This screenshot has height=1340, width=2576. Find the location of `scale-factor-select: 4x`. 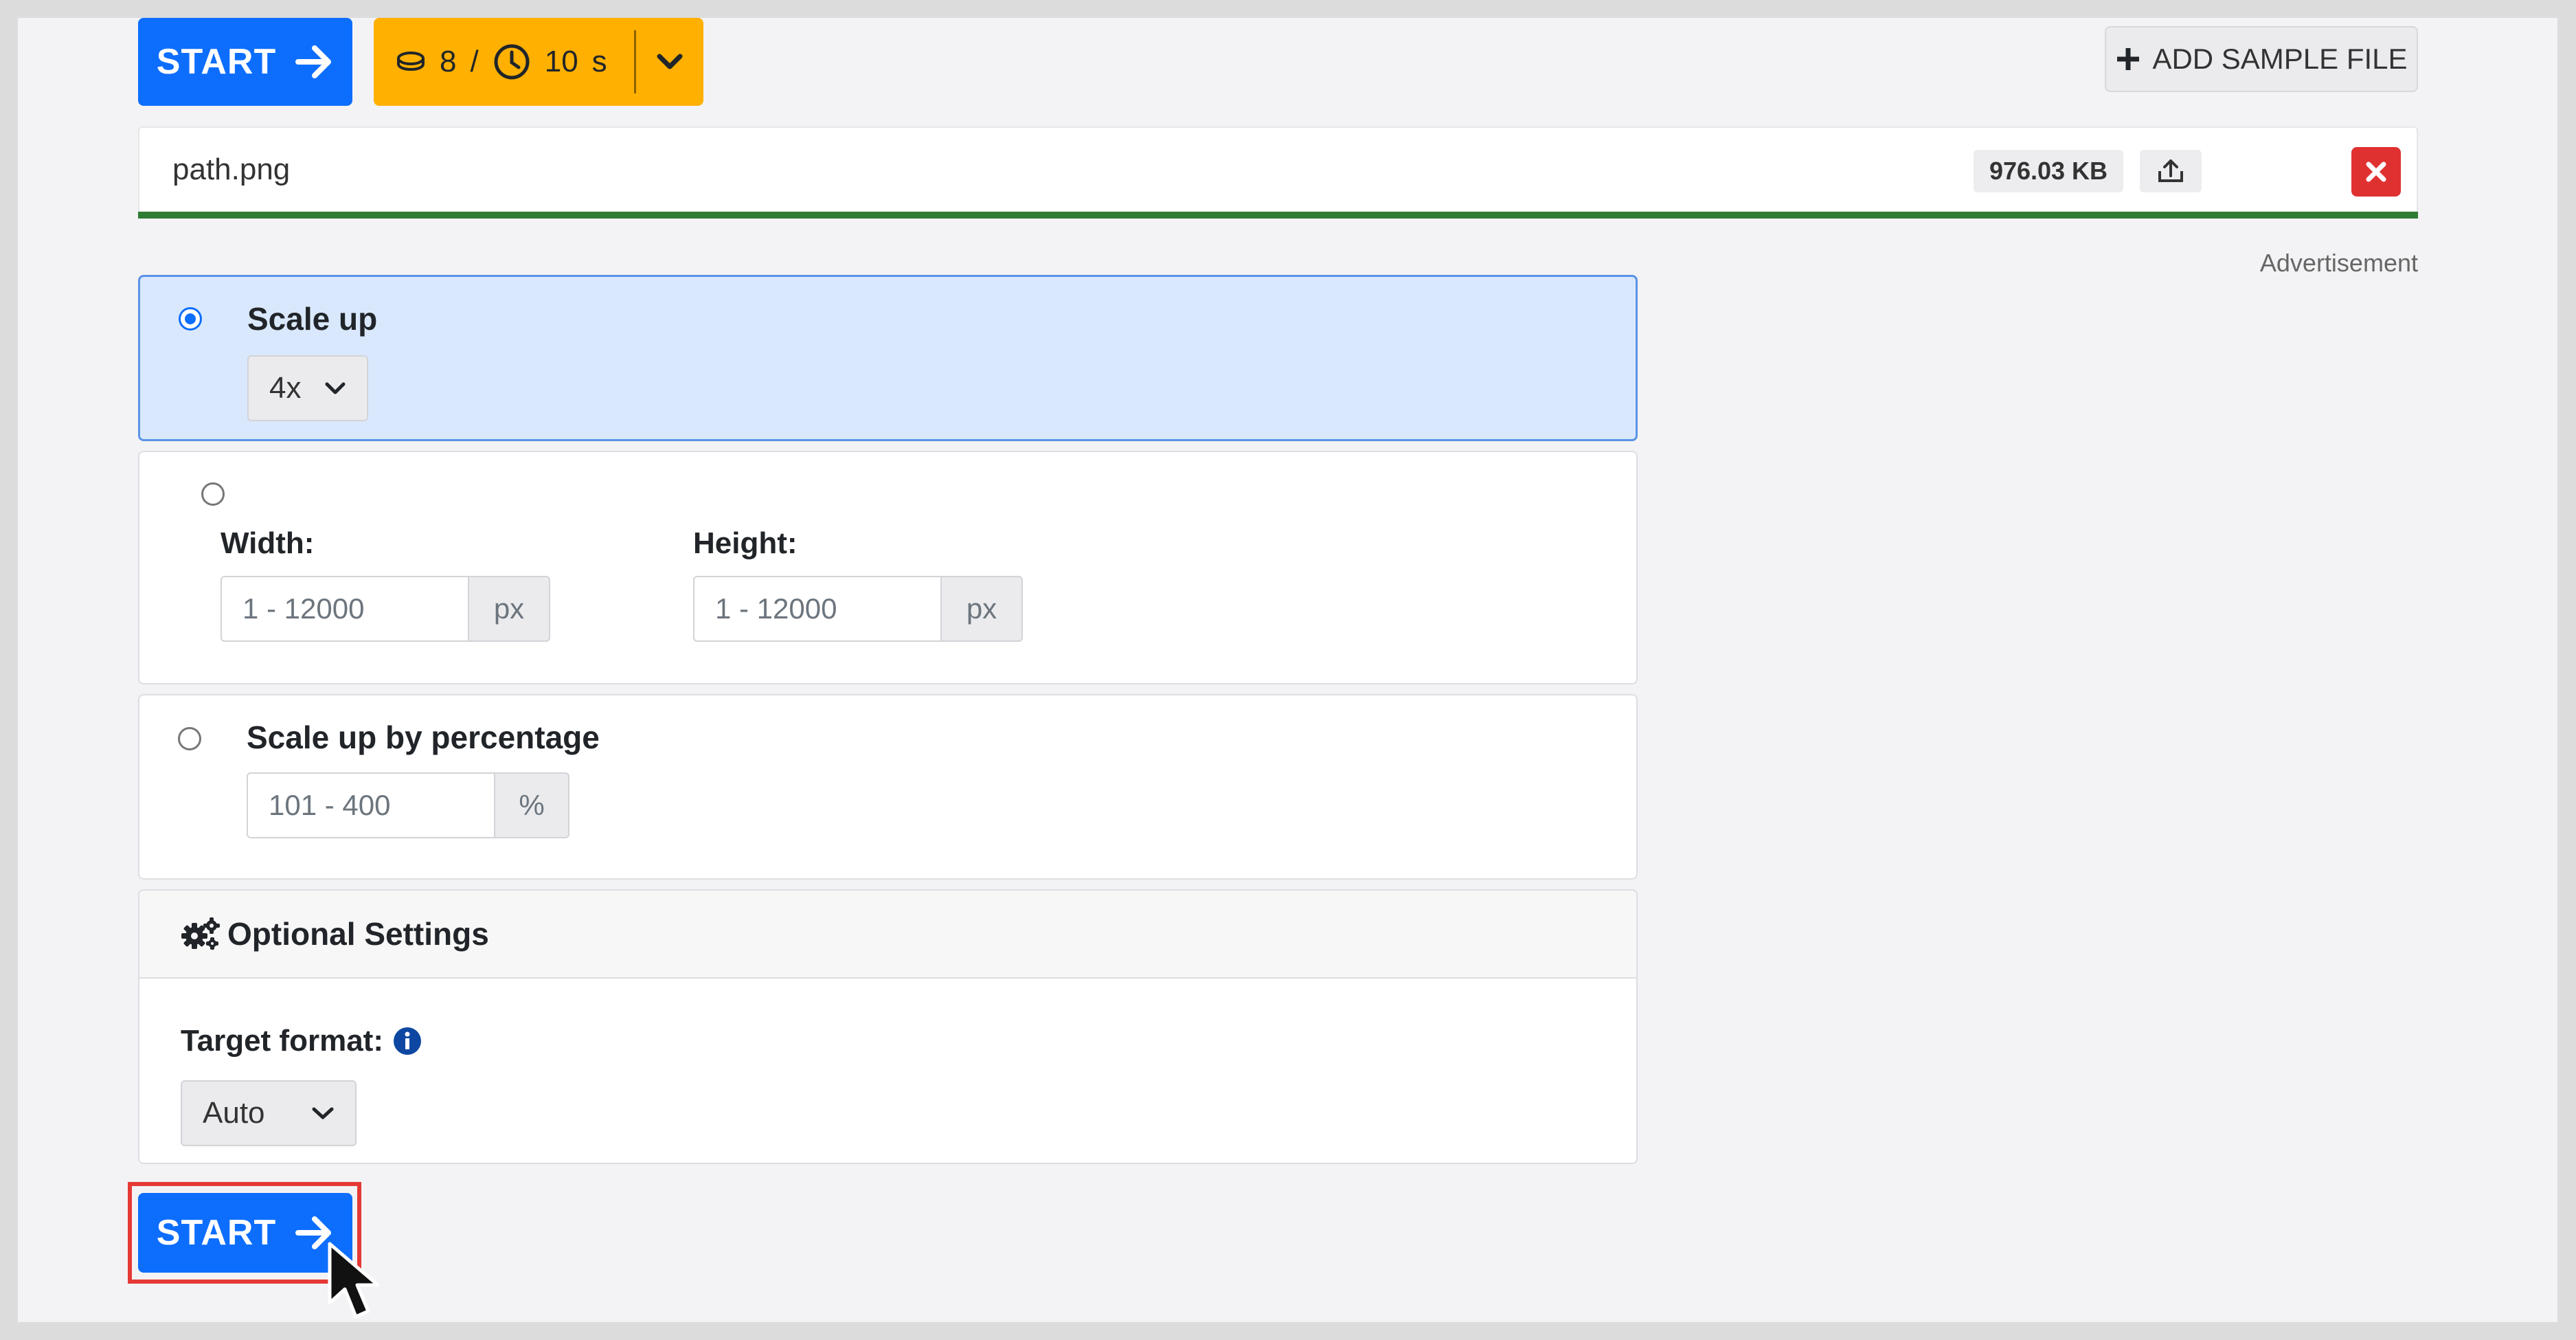

scale-factor-select: 4x is located at coordinates (307, 388).